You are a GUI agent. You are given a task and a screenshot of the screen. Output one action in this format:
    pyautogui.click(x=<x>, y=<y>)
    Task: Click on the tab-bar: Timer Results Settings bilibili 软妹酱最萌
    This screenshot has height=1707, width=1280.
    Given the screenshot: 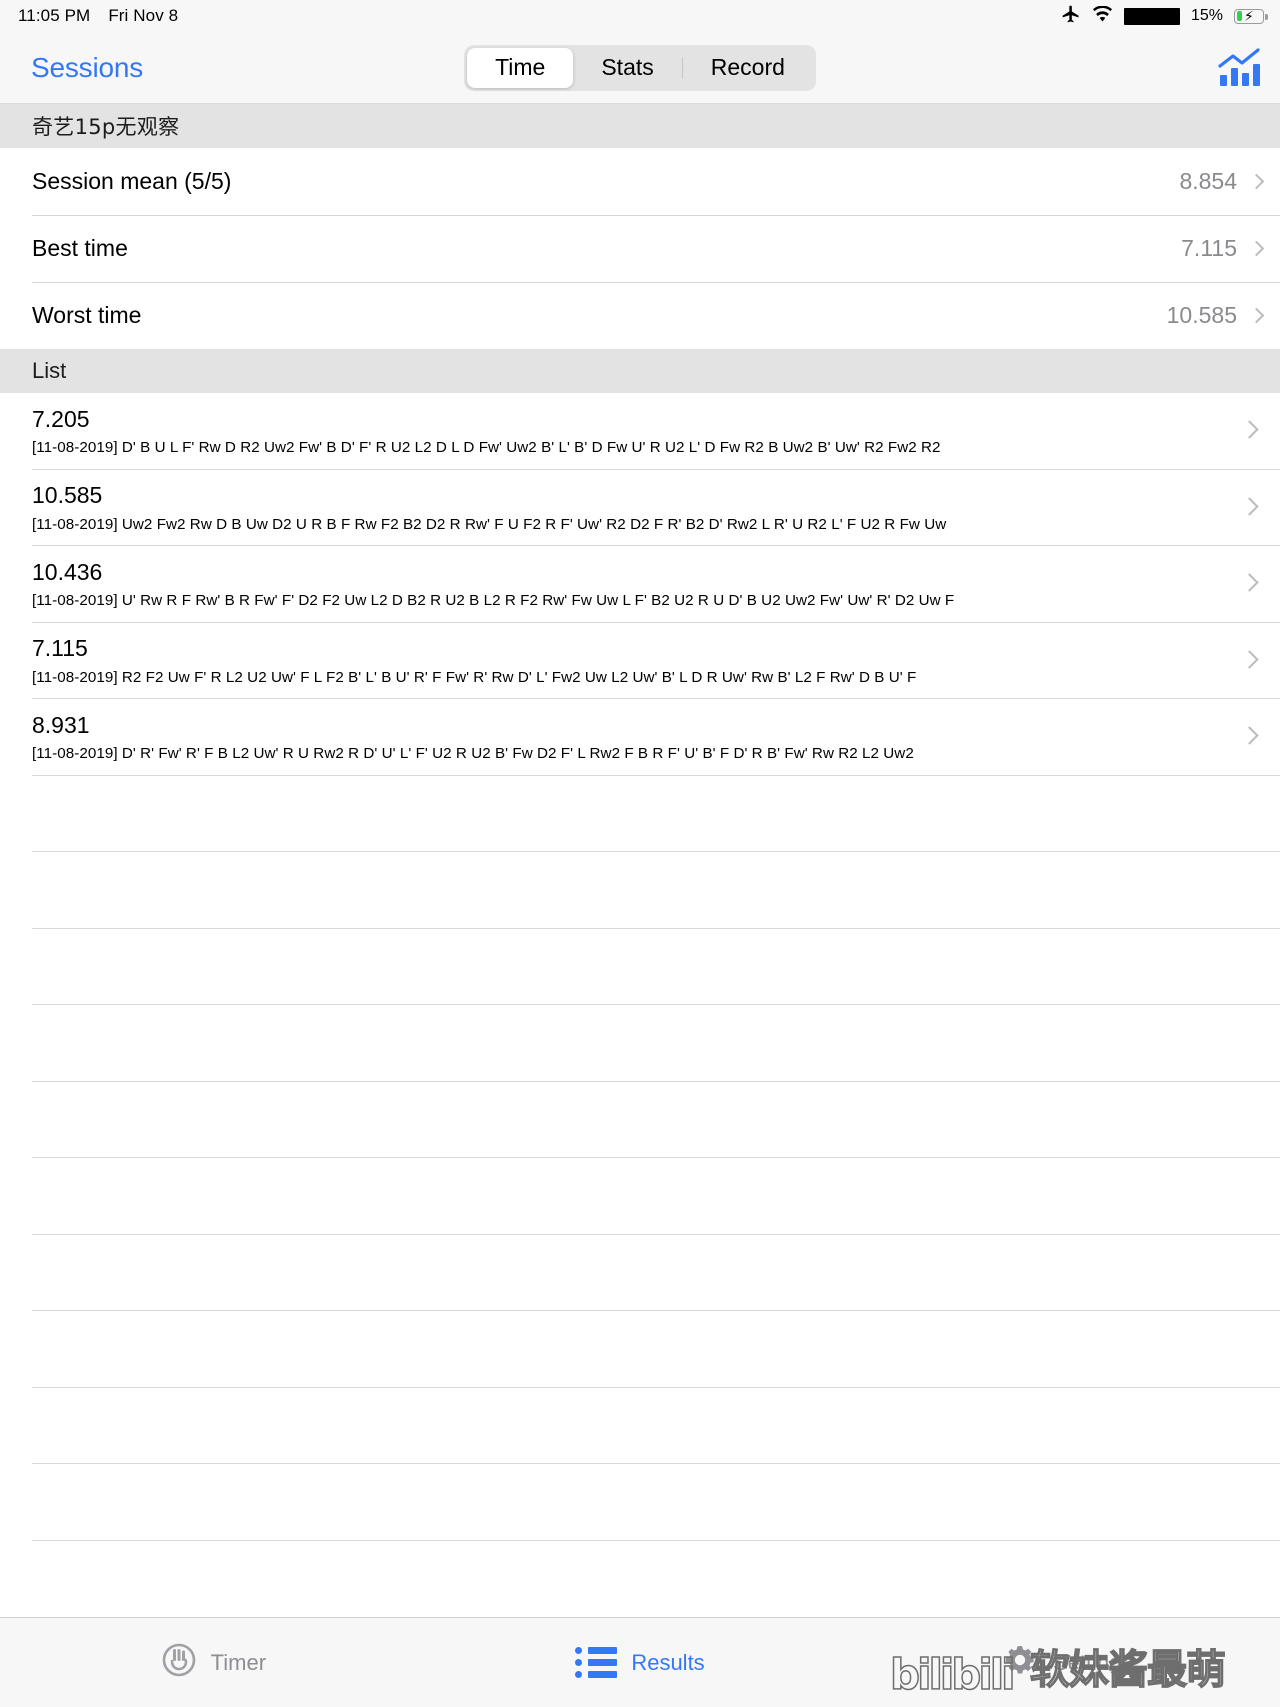 What is the action you would take?
    pyautogui.click(x=640, y=1662)
    